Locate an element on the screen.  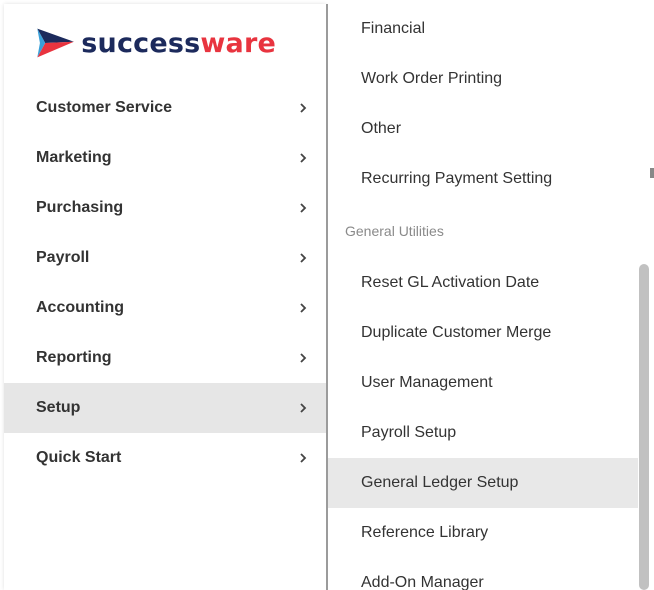
submenu-item-recurring-payment-setting: Recurring Payment Setting is located at coordinates (483, 179).